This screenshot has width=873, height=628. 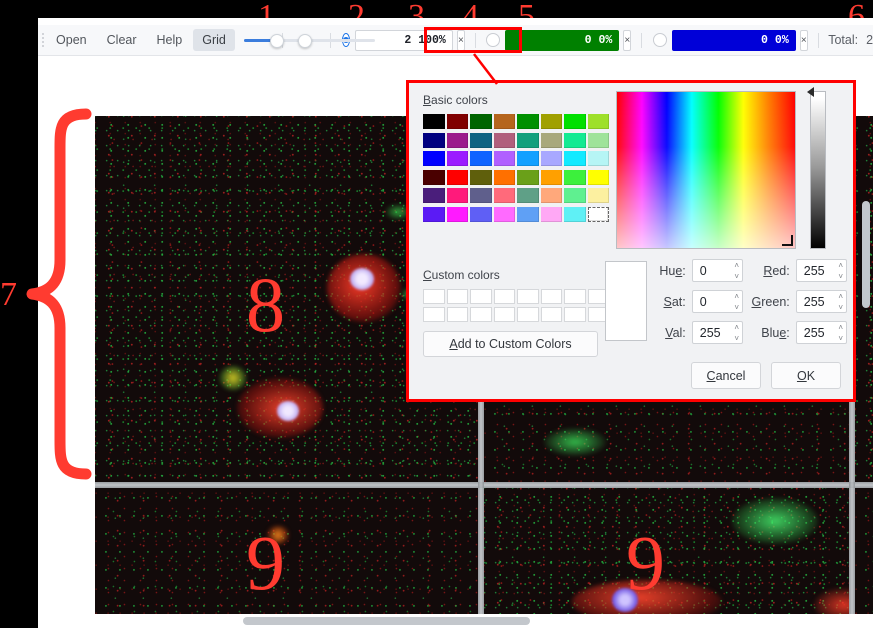 I want to click on clear-button: Clear, so click(x=122, y=40).